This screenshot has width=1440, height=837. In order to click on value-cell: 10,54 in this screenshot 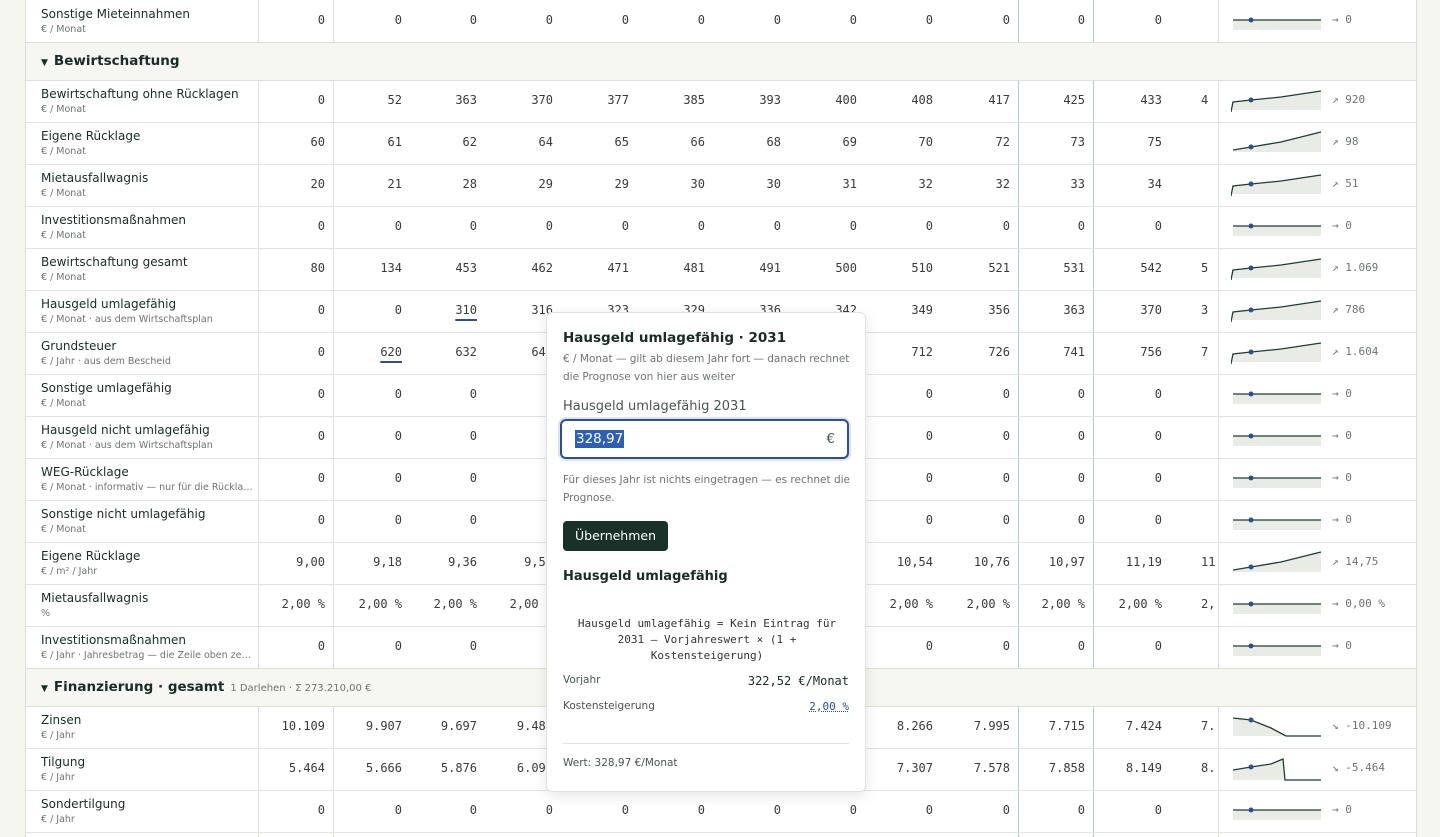, I will do `click(898, 562)`.